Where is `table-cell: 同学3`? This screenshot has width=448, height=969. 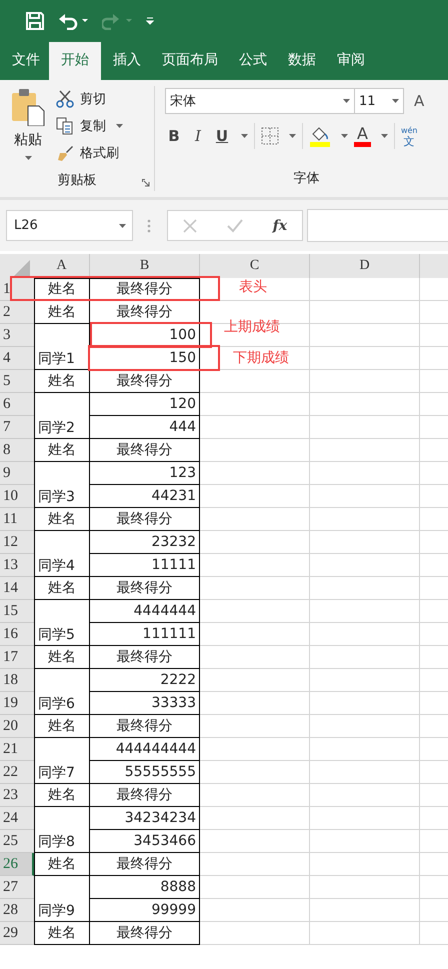 table-cell: 同学3 is located at coordinates (62, 485).